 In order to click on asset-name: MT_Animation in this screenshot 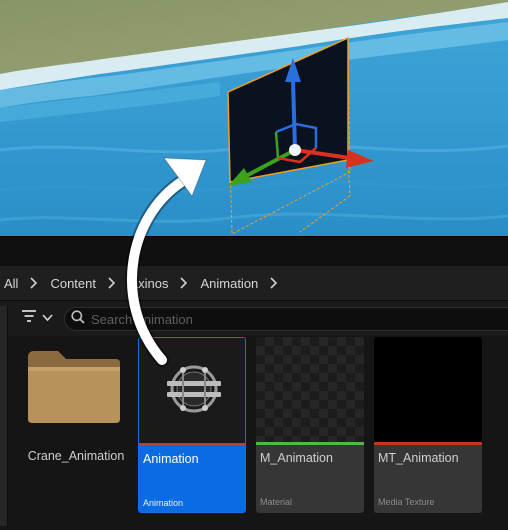, I will do `click(418, 458)`.